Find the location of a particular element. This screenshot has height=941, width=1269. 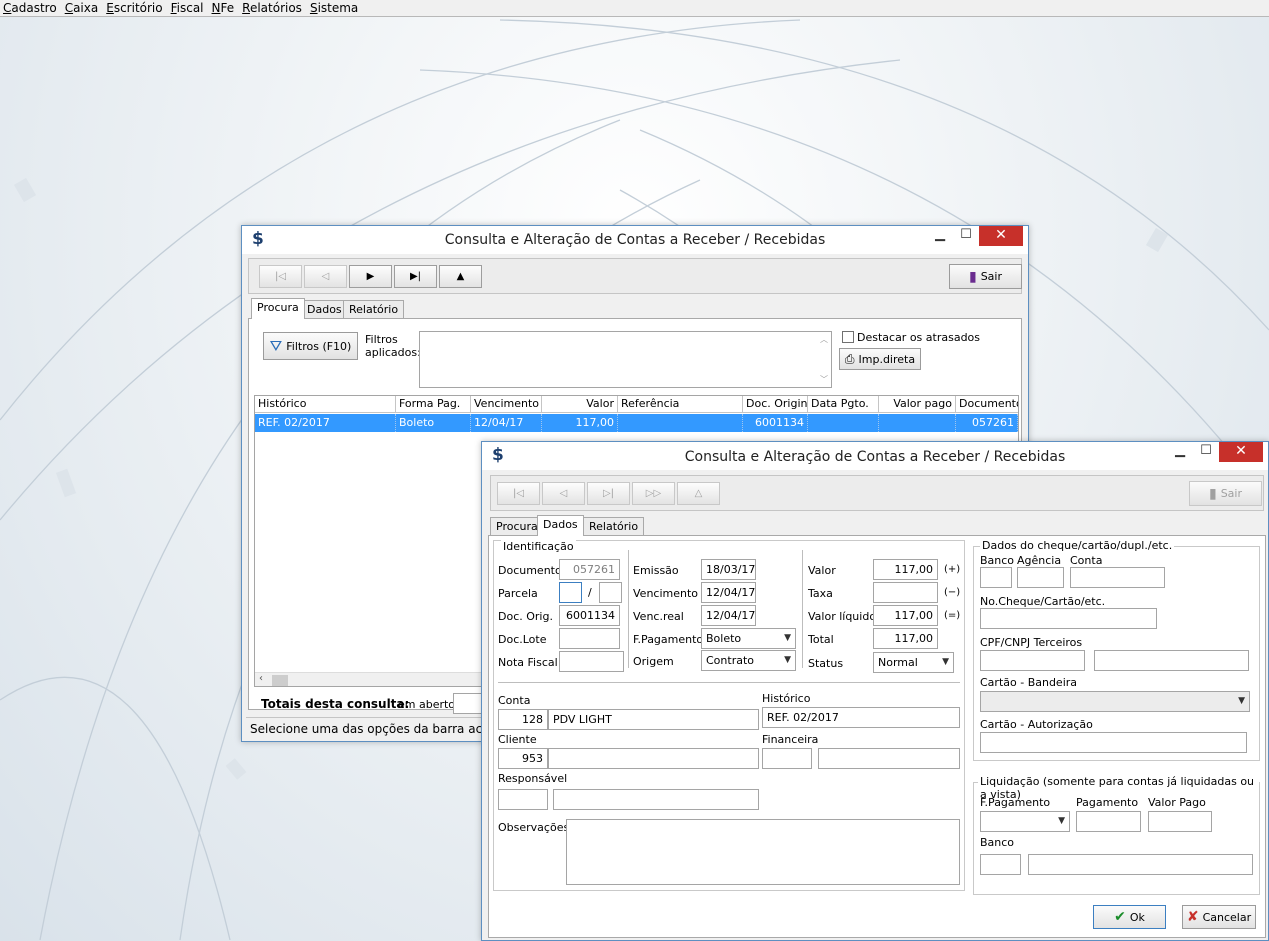

responsavel-name-field is located at coordinates (656, 799).